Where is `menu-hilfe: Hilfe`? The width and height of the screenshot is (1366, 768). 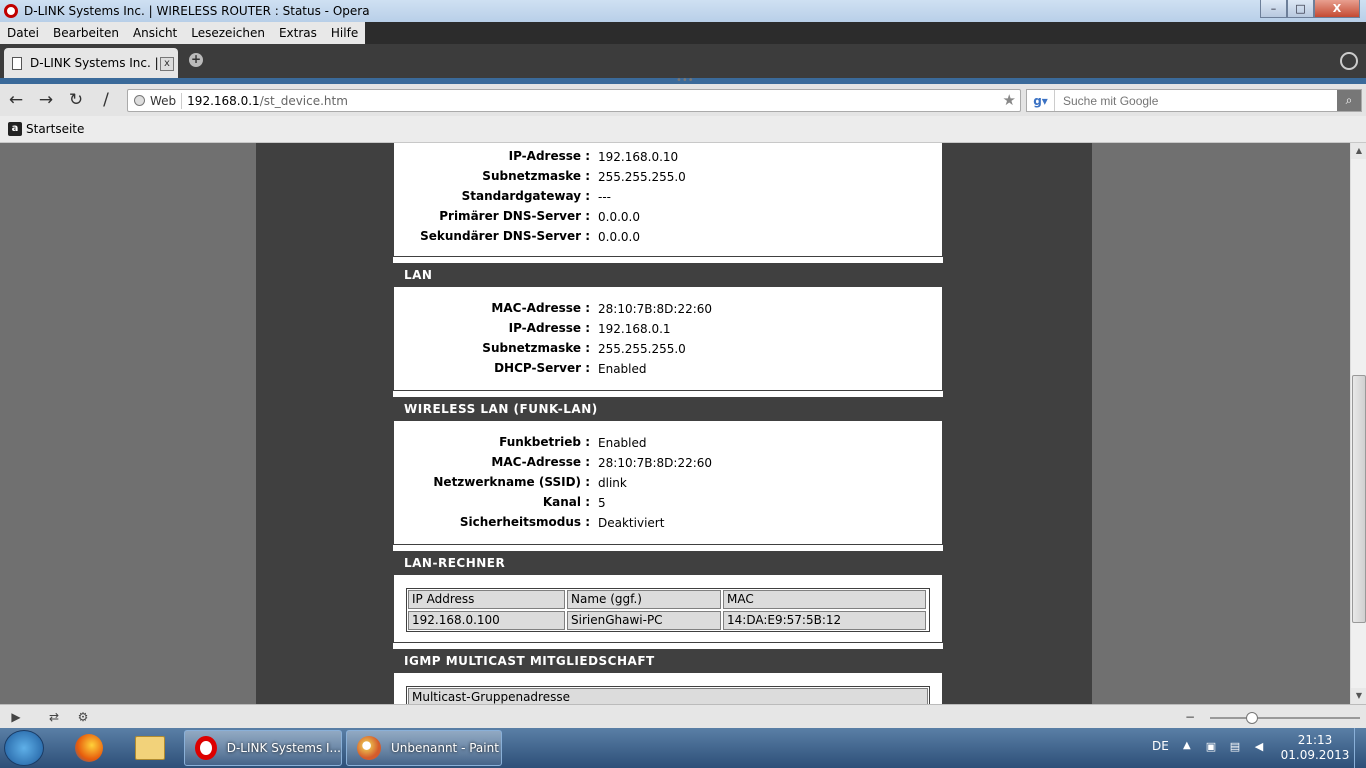
menu-hilfe: Hilfe is located at coordinates (344, 33).